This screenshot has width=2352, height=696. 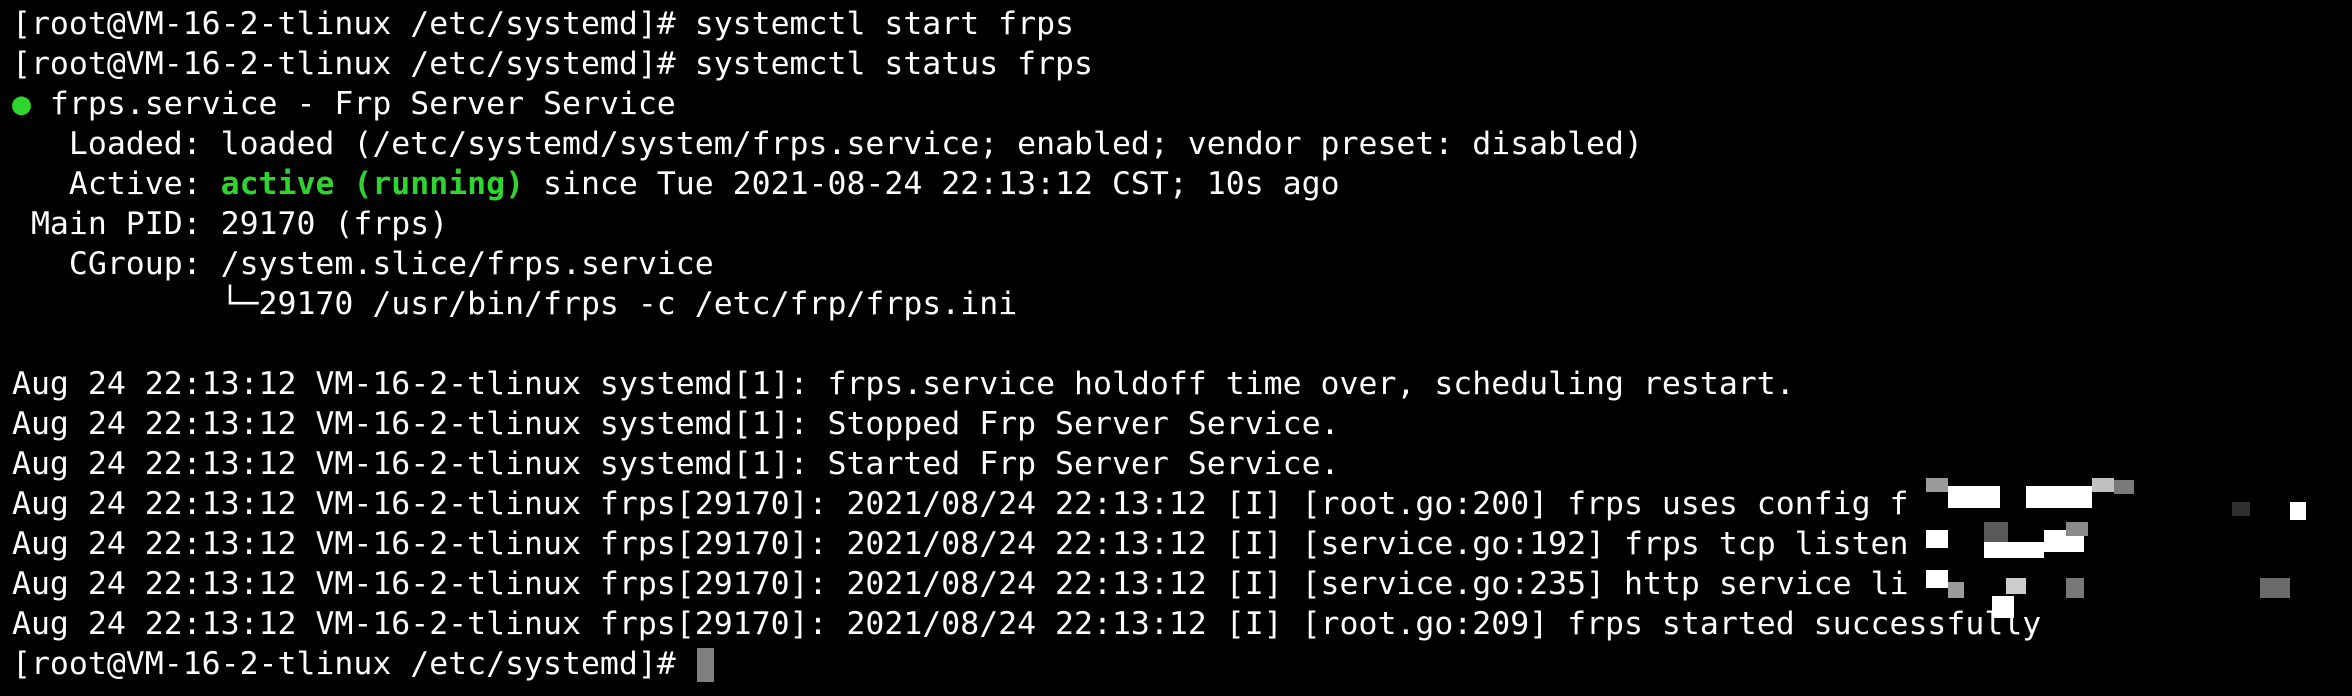 I want to click on active-label: Active:, so click(x=116, y=184).